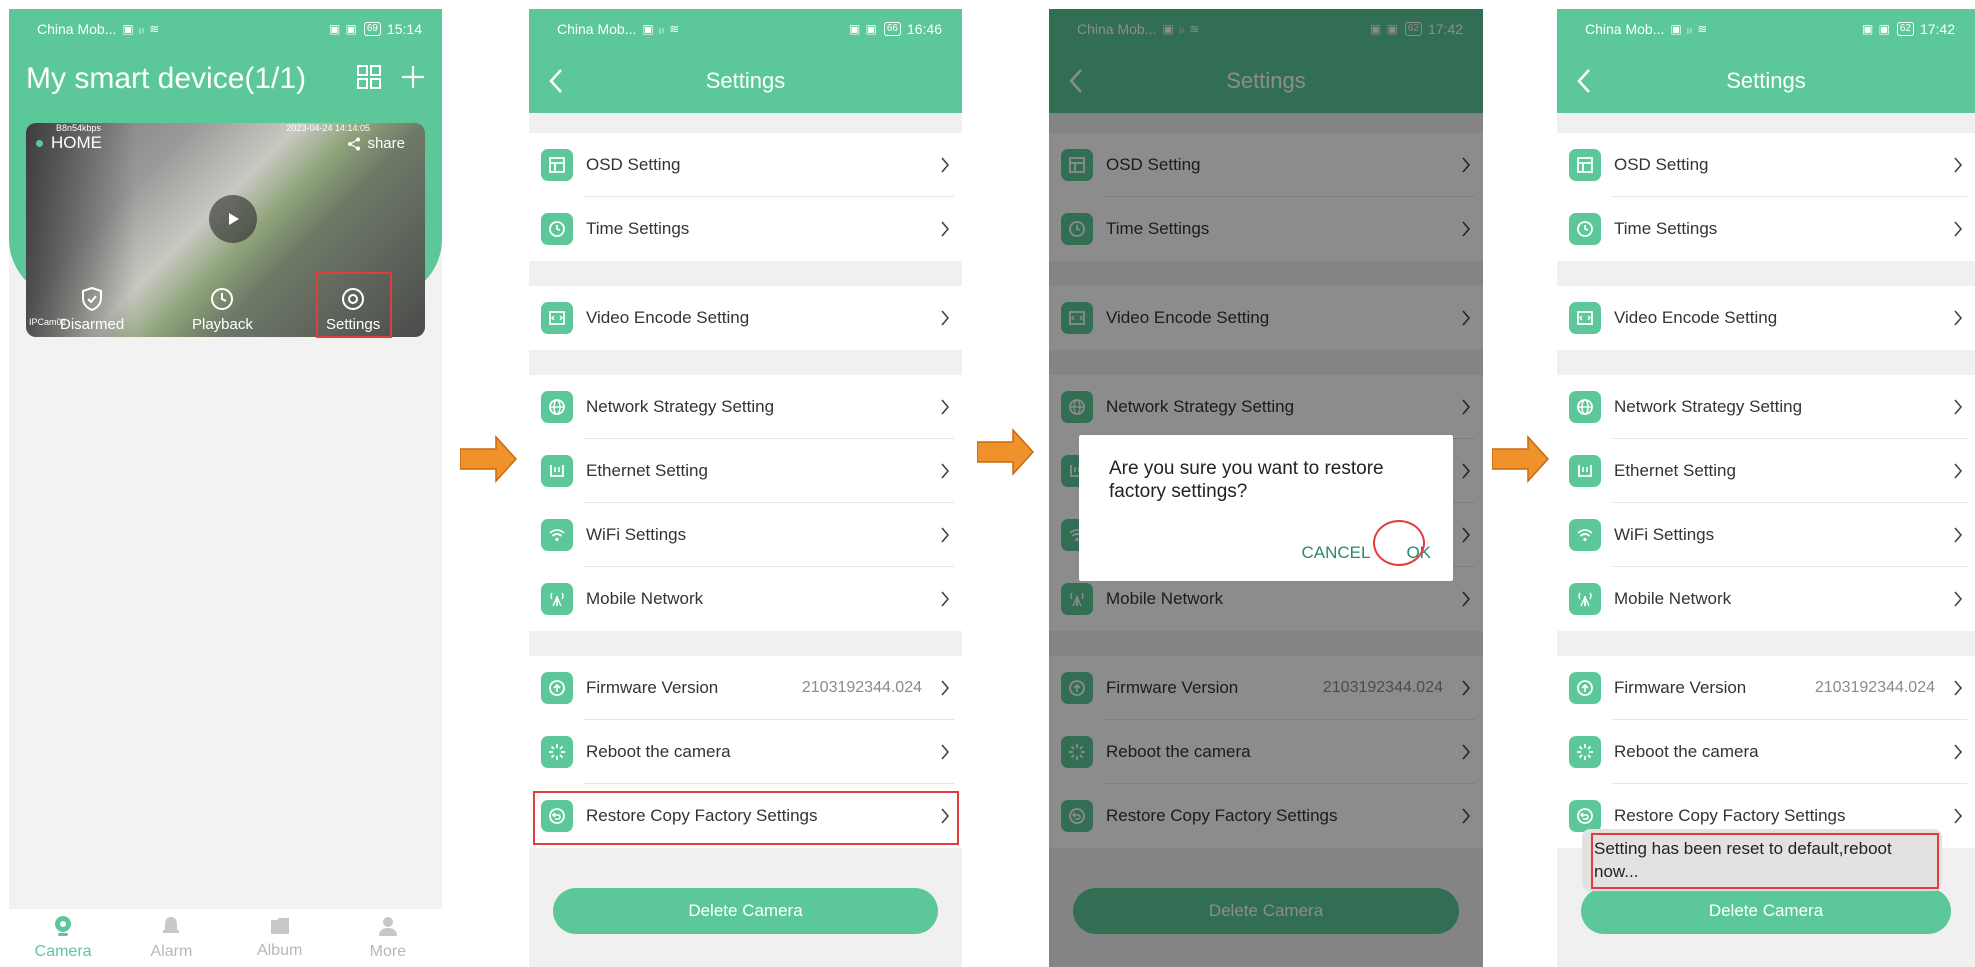 The width and height of the screenshot is (1975, 967). I want to click on clock: 16:46, so click(924, 29).